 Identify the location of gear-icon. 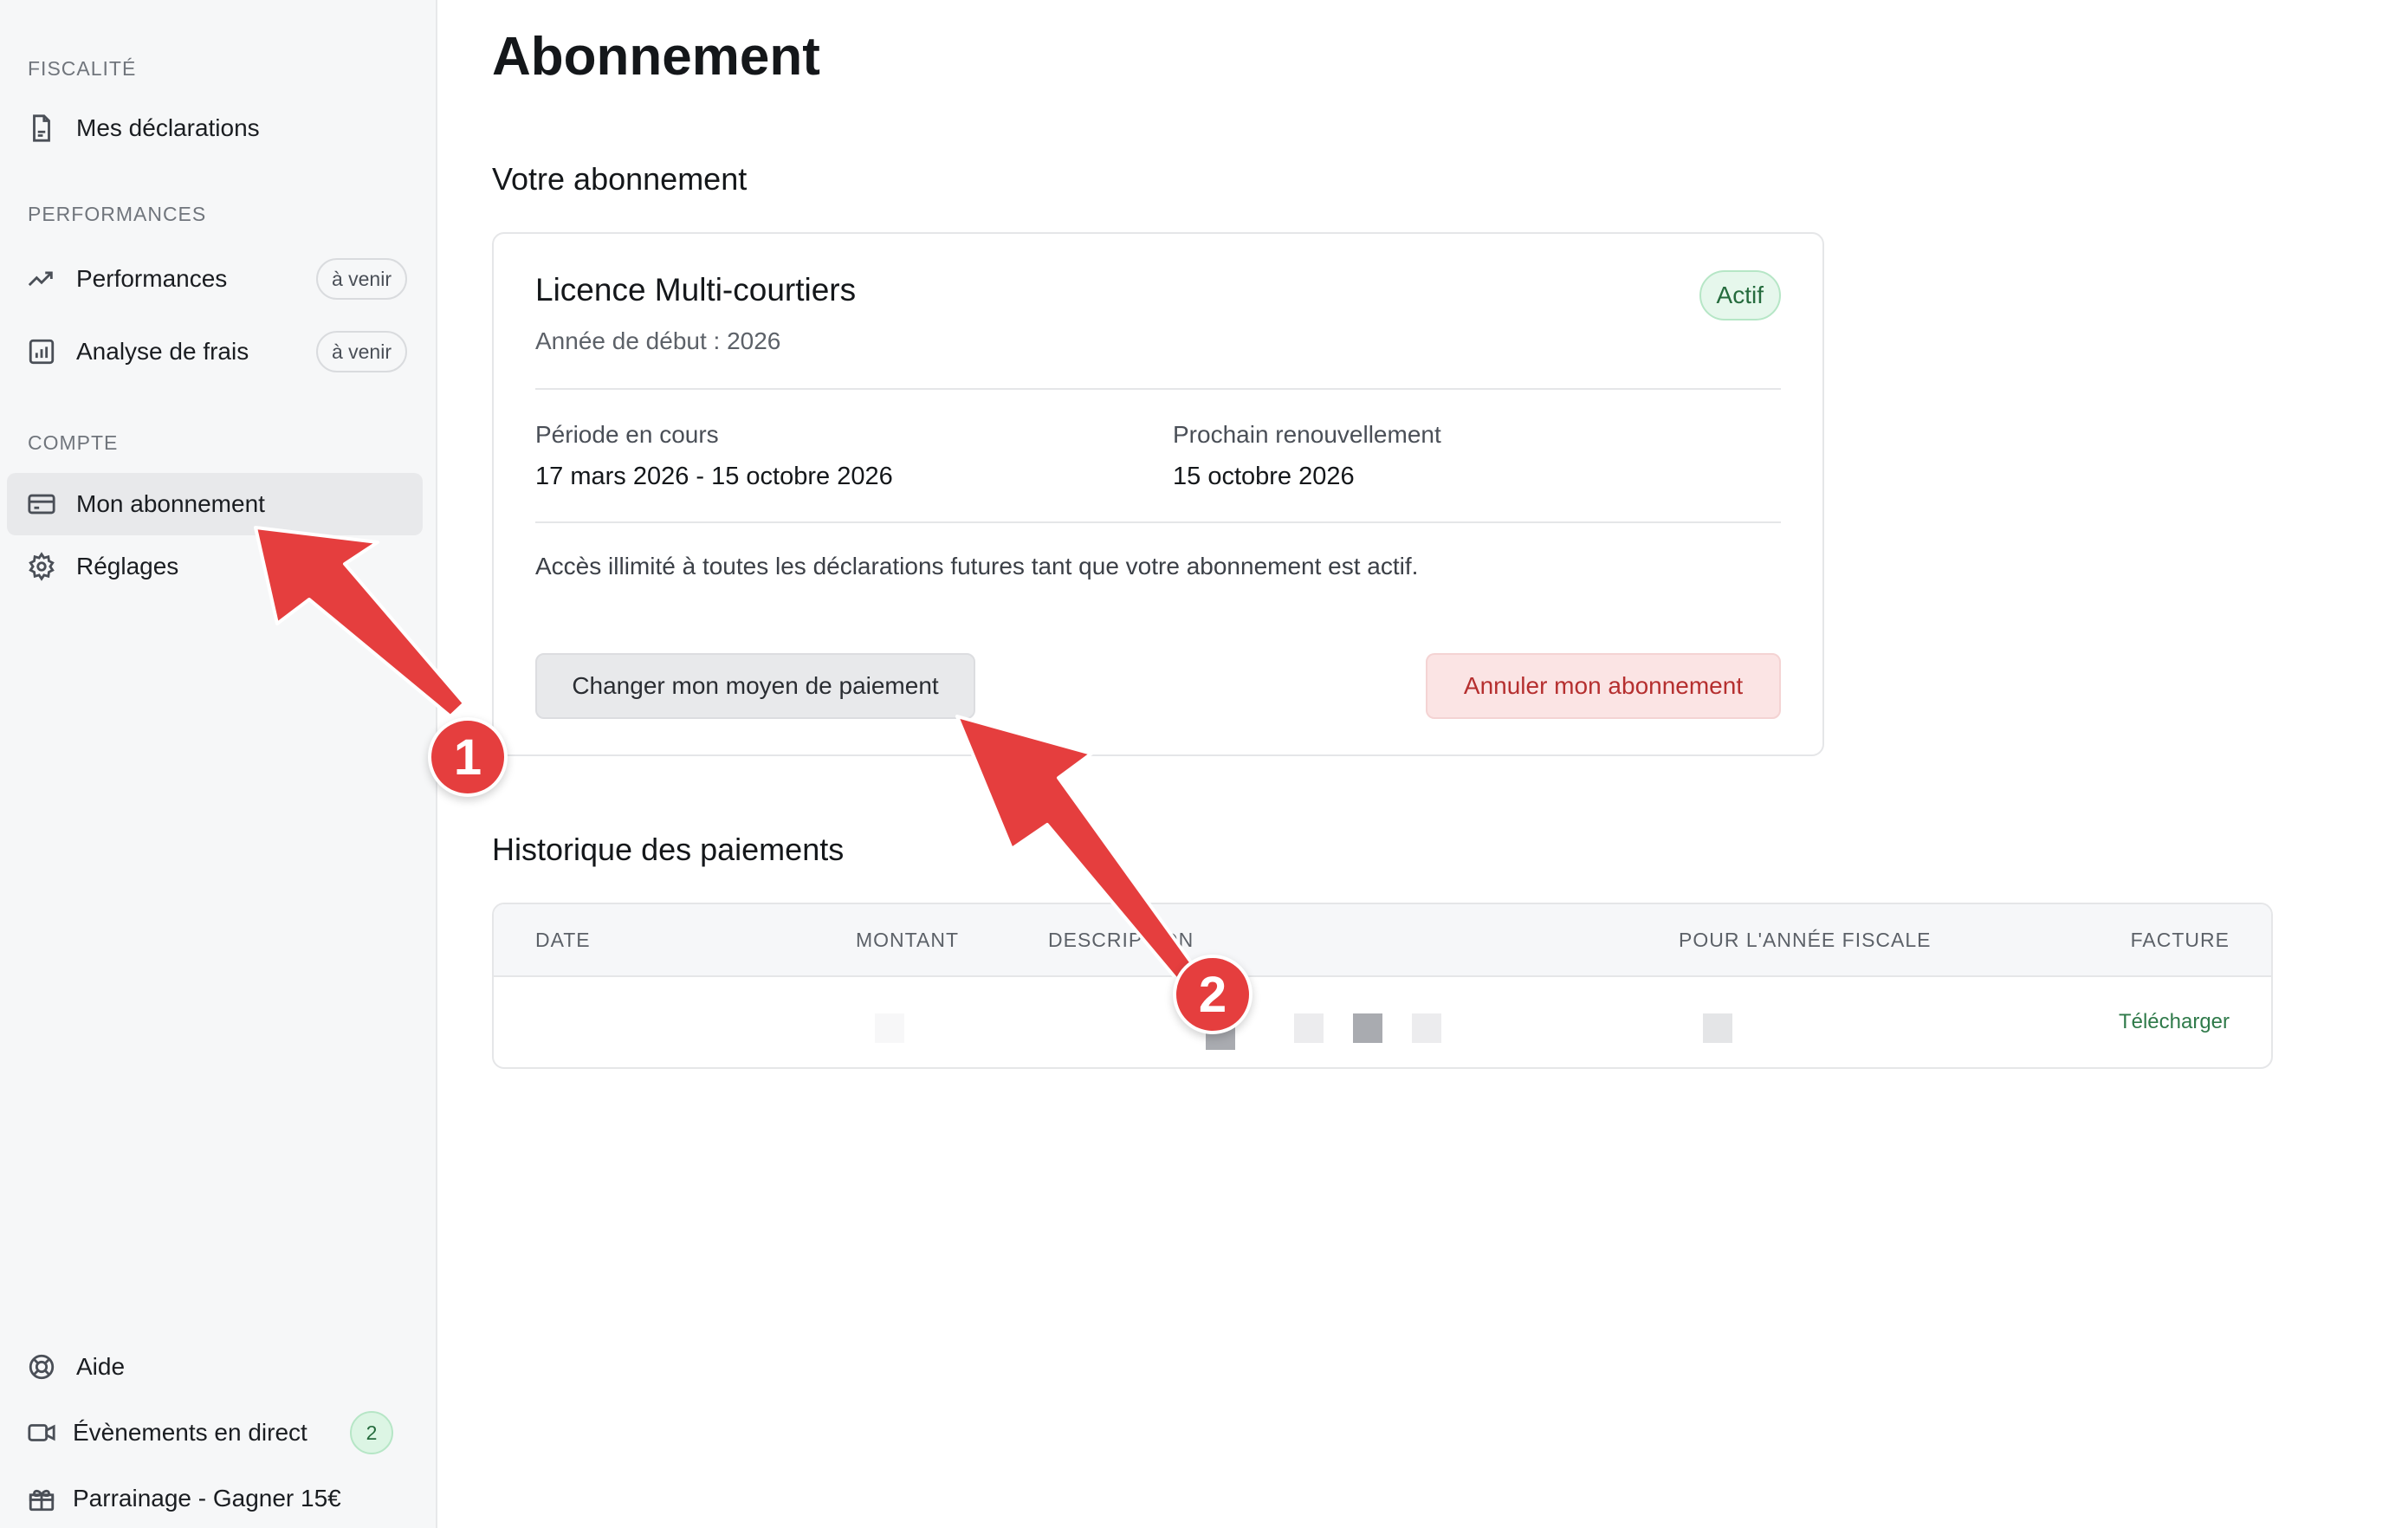
(41, 566).